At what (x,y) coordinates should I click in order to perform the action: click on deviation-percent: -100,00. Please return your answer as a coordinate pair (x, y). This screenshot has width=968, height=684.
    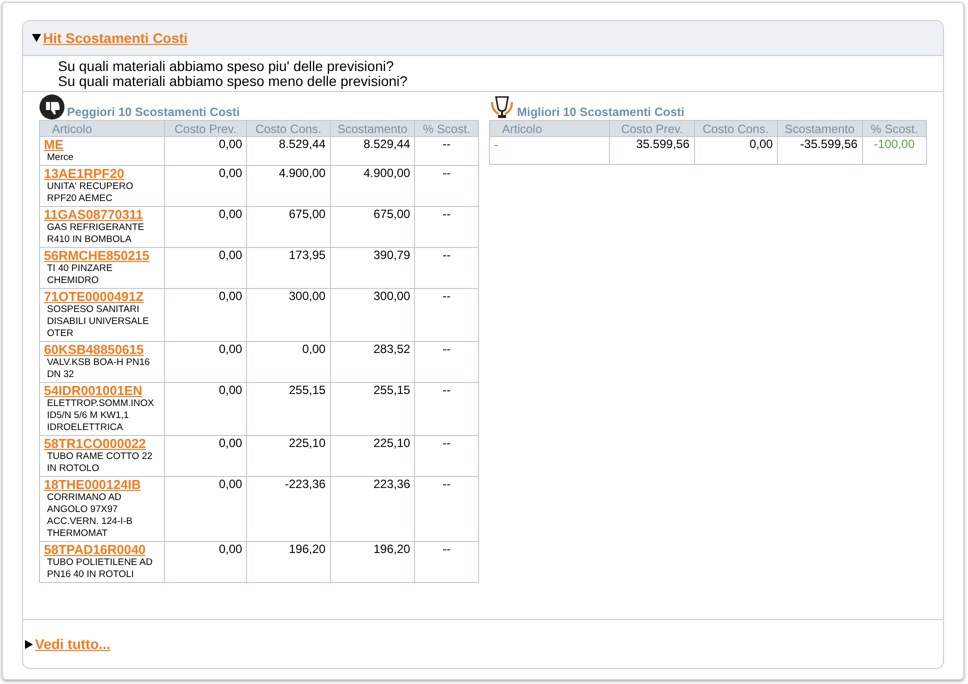
    Looking at the image, I should click on (894, 144).